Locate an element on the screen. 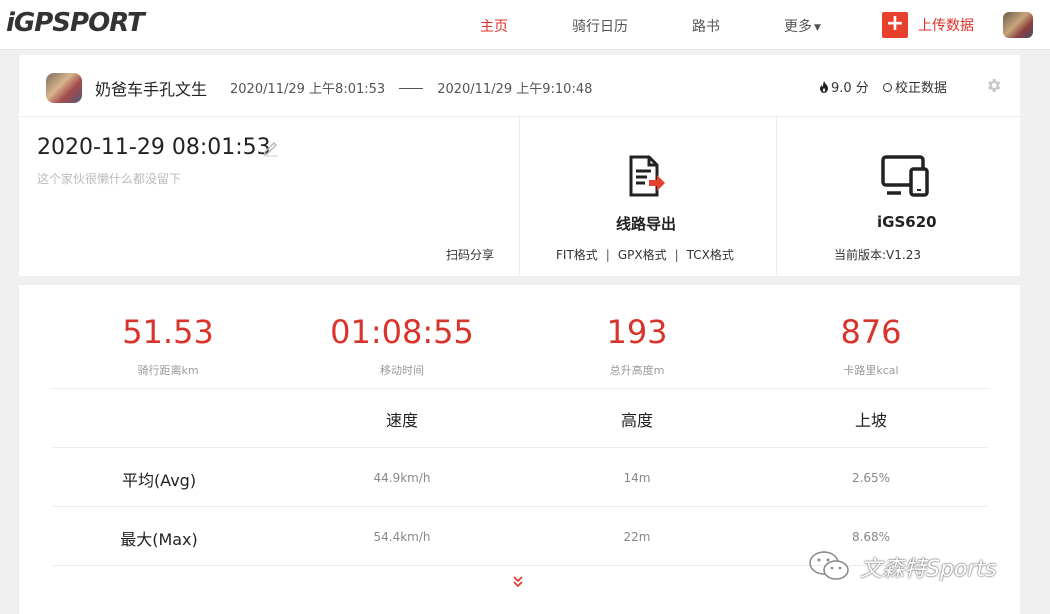 The width and height of the screenshot is (1050, 614). nav-home: 主页 is located at coordinates (494, 26).